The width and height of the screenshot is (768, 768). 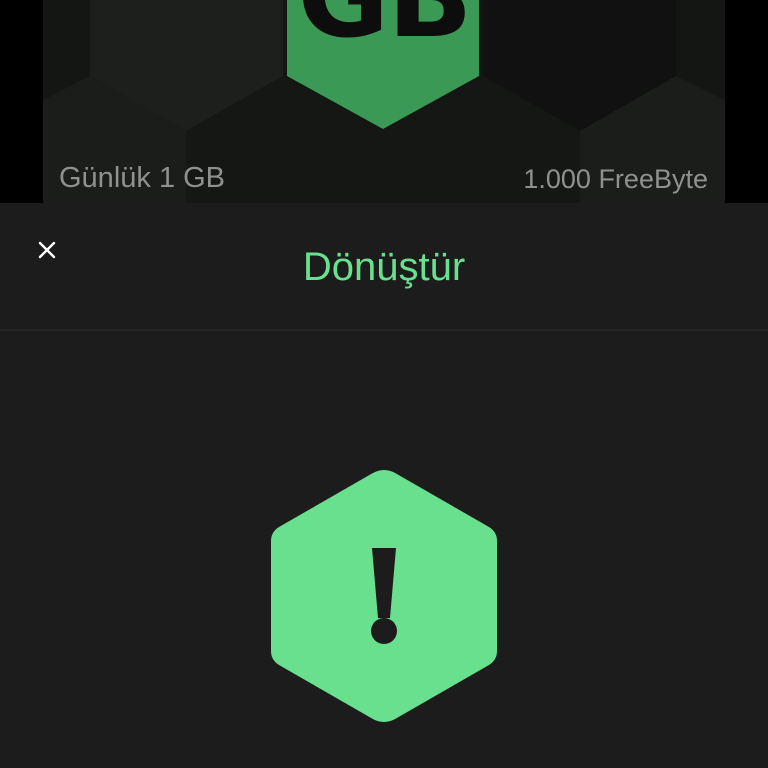 I want to click on sheet-title: Dönüştür, so click(x=384, y=267).